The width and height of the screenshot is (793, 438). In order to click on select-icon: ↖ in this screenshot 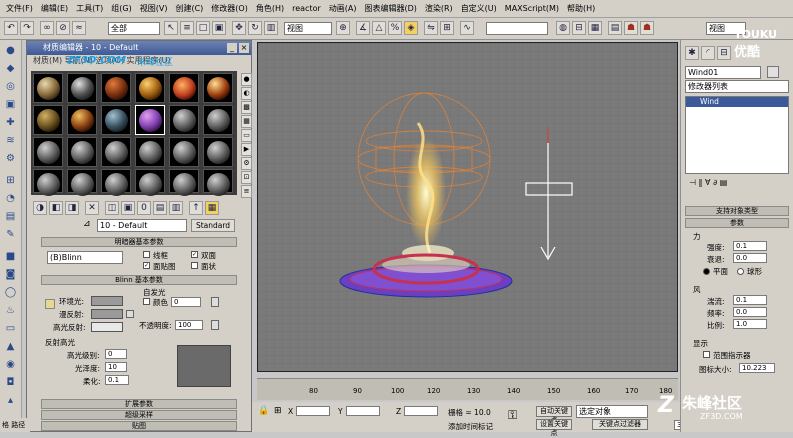, I will do `click(171, 28)`.